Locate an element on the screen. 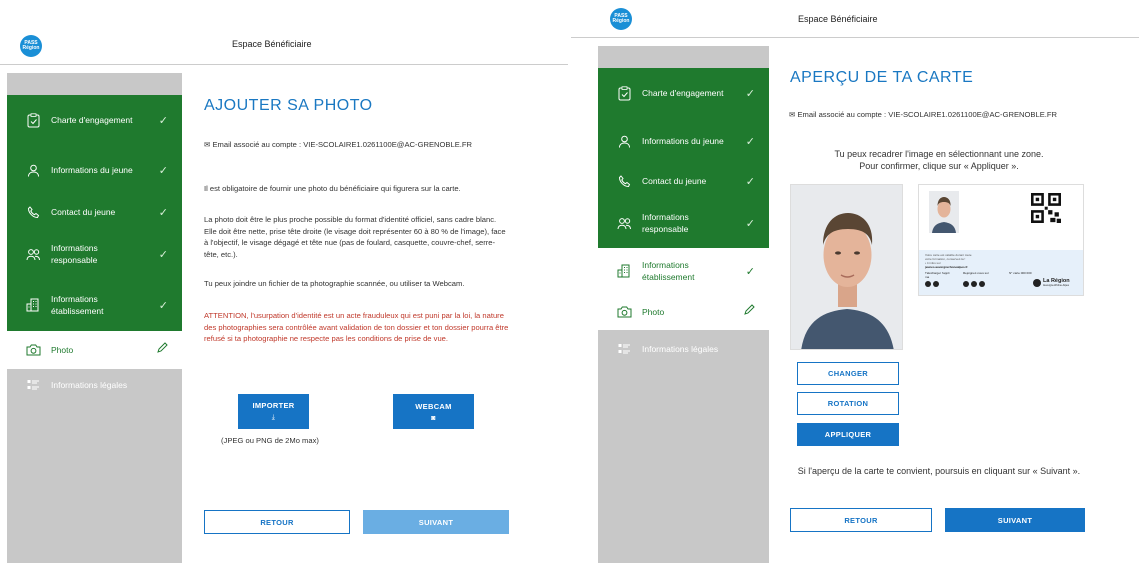  card-number: N° carte 000 000 is located at coordinates (1020, 273).